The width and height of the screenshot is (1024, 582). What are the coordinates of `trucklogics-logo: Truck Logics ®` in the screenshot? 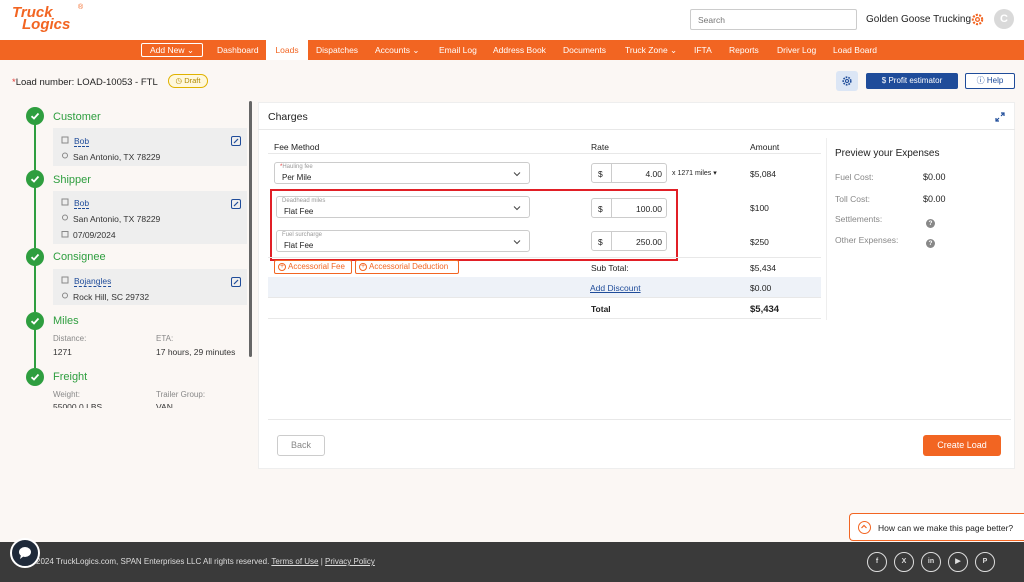 It's located at (48, 20).